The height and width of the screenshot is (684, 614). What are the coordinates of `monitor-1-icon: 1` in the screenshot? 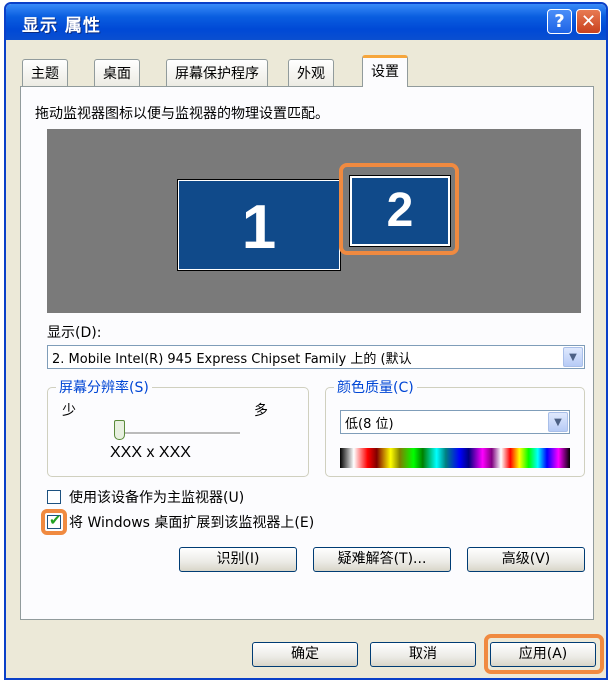 It's located at (259, 225).